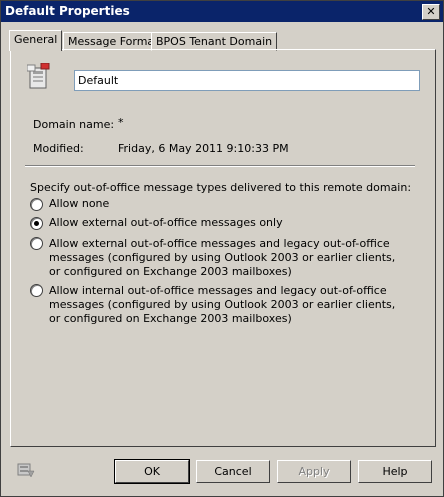  What do you see at coordinates (79, 203) in the screenshot?
I see `option-label: Allow none` at bounding box center [79, 203].